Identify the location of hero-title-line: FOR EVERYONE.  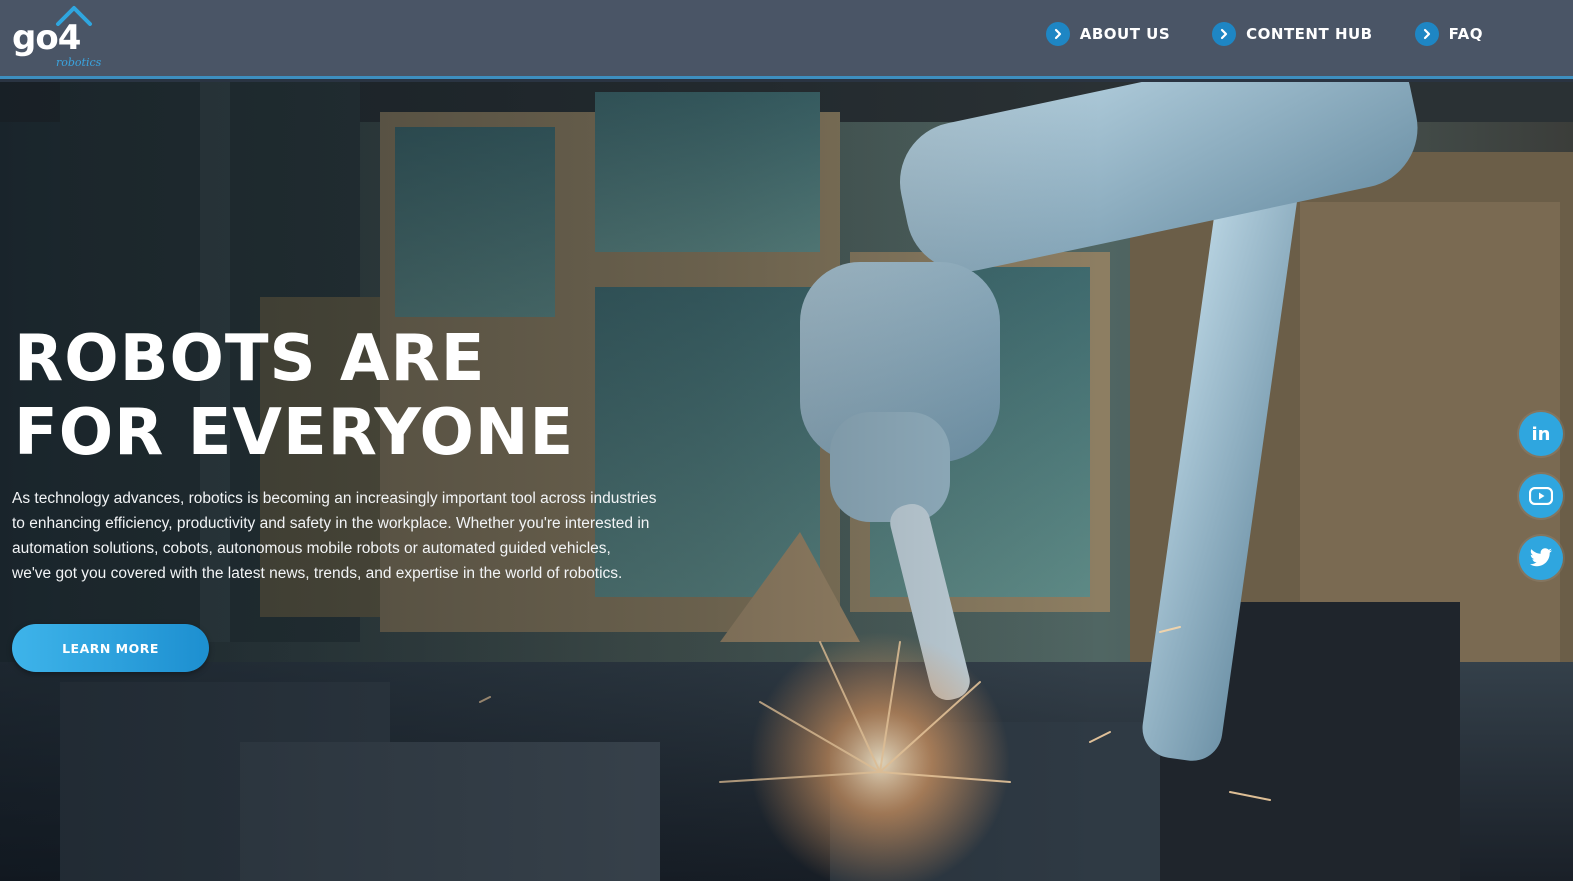
(294, 433).